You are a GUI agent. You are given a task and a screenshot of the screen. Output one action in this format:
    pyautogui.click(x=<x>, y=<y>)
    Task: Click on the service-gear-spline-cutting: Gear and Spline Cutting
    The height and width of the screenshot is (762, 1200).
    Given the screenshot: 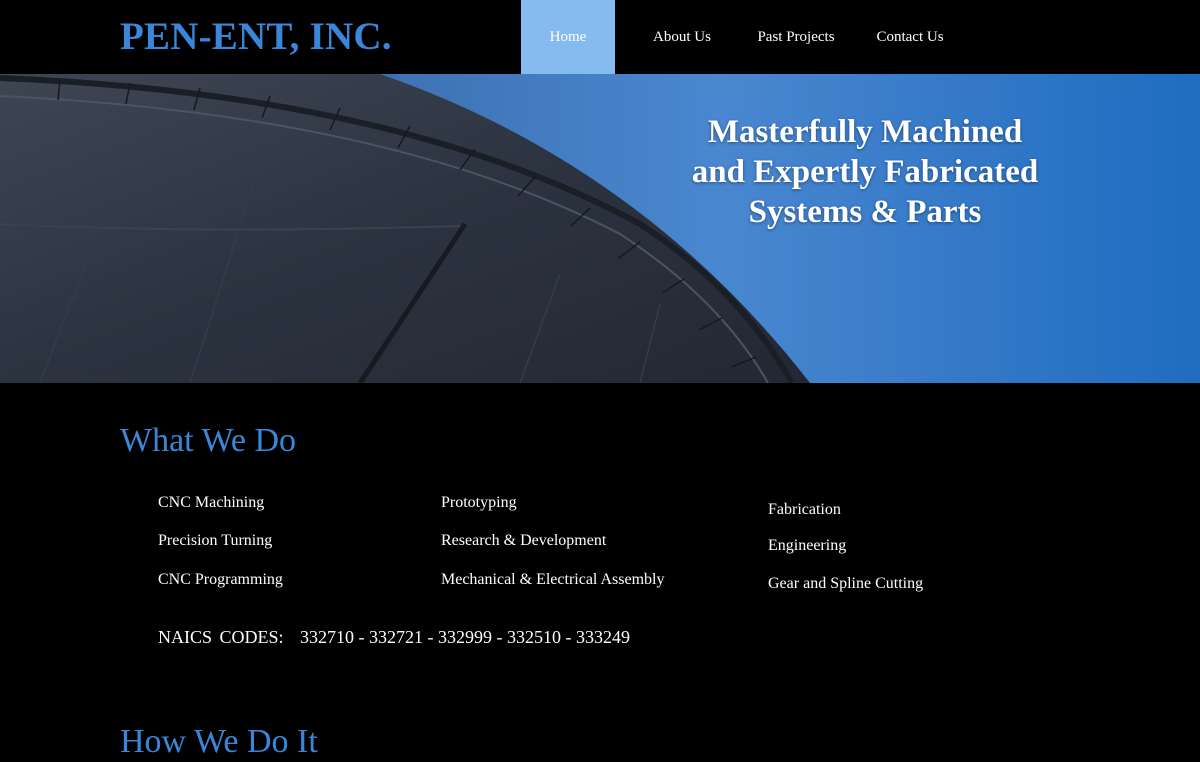 What is the action you would take?
    pyautogui.click(x=846, y=583)
    